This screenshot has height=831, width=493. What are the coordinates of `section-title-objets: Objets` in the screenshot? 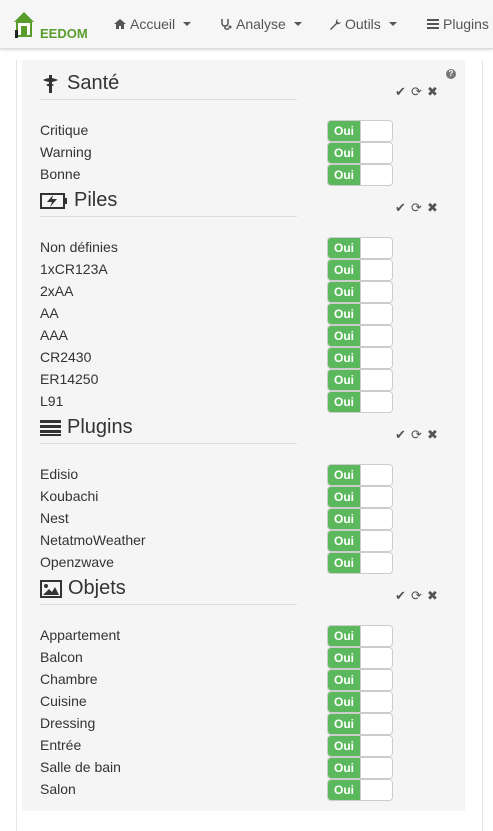 It's located at (83, 588).